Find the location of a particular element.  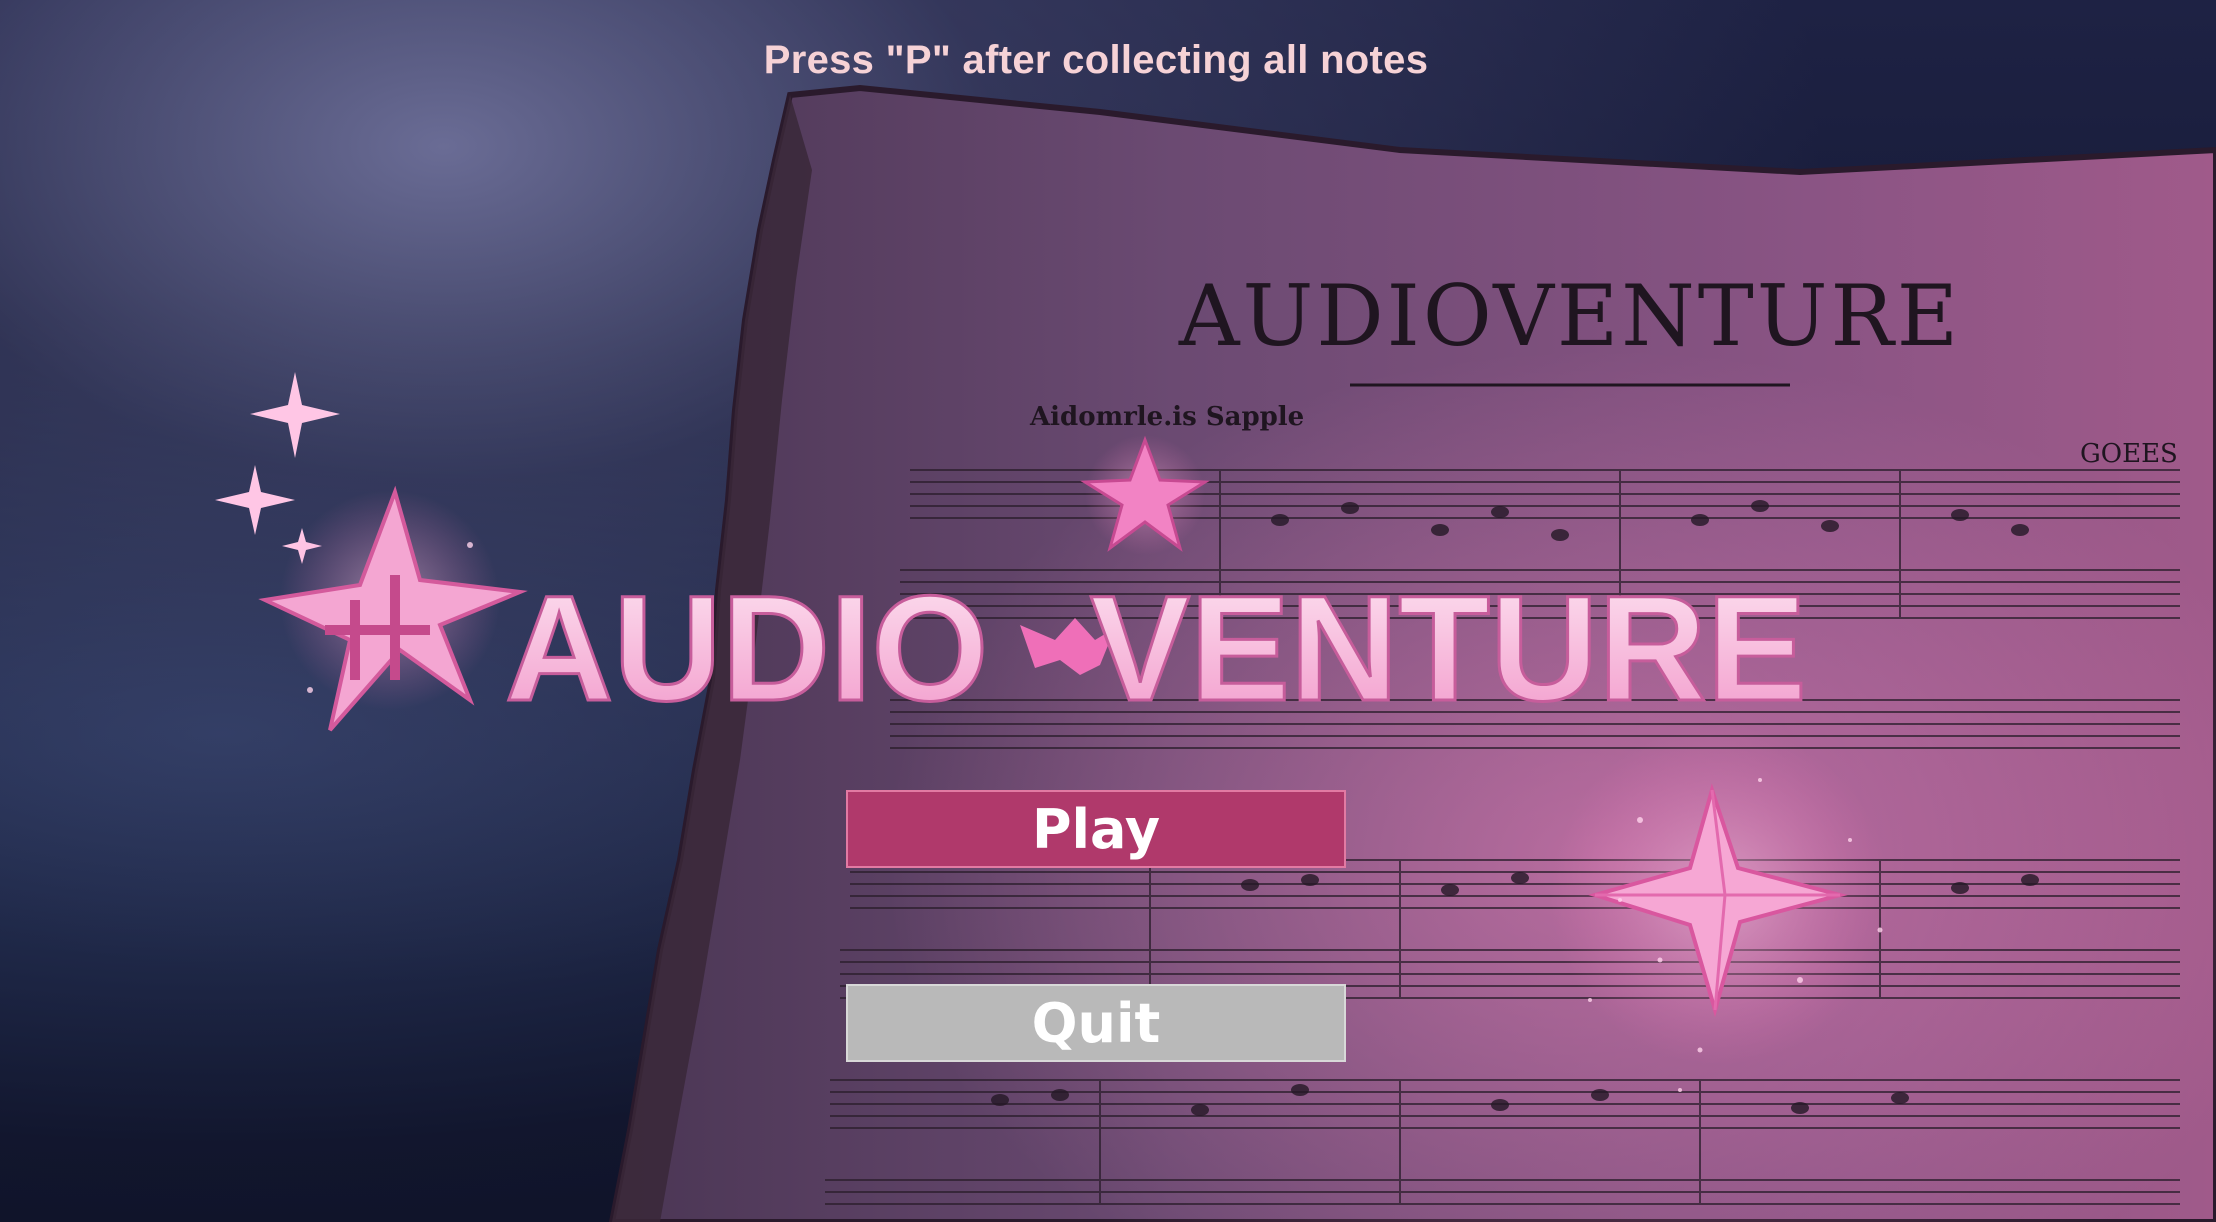

pink-star-small-icon is located at coordinates (1145, 495).